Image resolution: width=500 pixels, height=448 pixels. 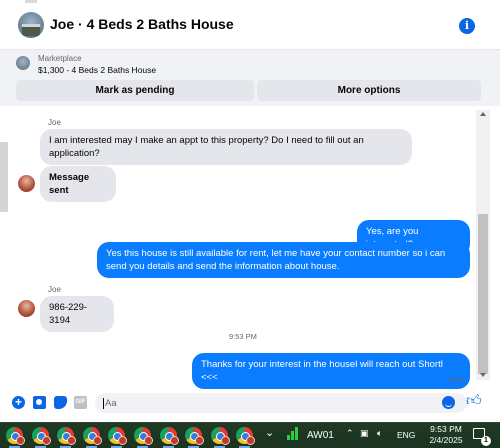 I want to click on like-icon: 👍︎, so click(x=474, y=401).